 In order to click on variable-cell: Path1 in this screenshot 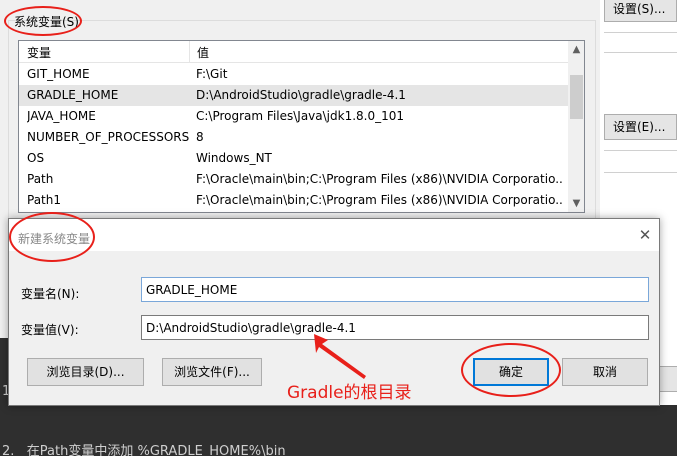, I will do `click(44, 200)`.